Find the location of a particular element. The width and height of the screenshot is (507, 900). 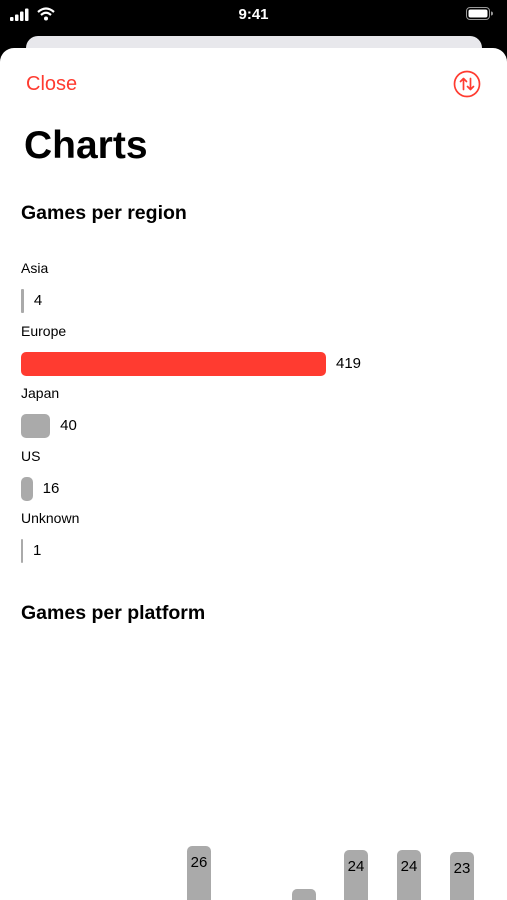

platform-value-label: 23 is located at coordinates (462, 868).